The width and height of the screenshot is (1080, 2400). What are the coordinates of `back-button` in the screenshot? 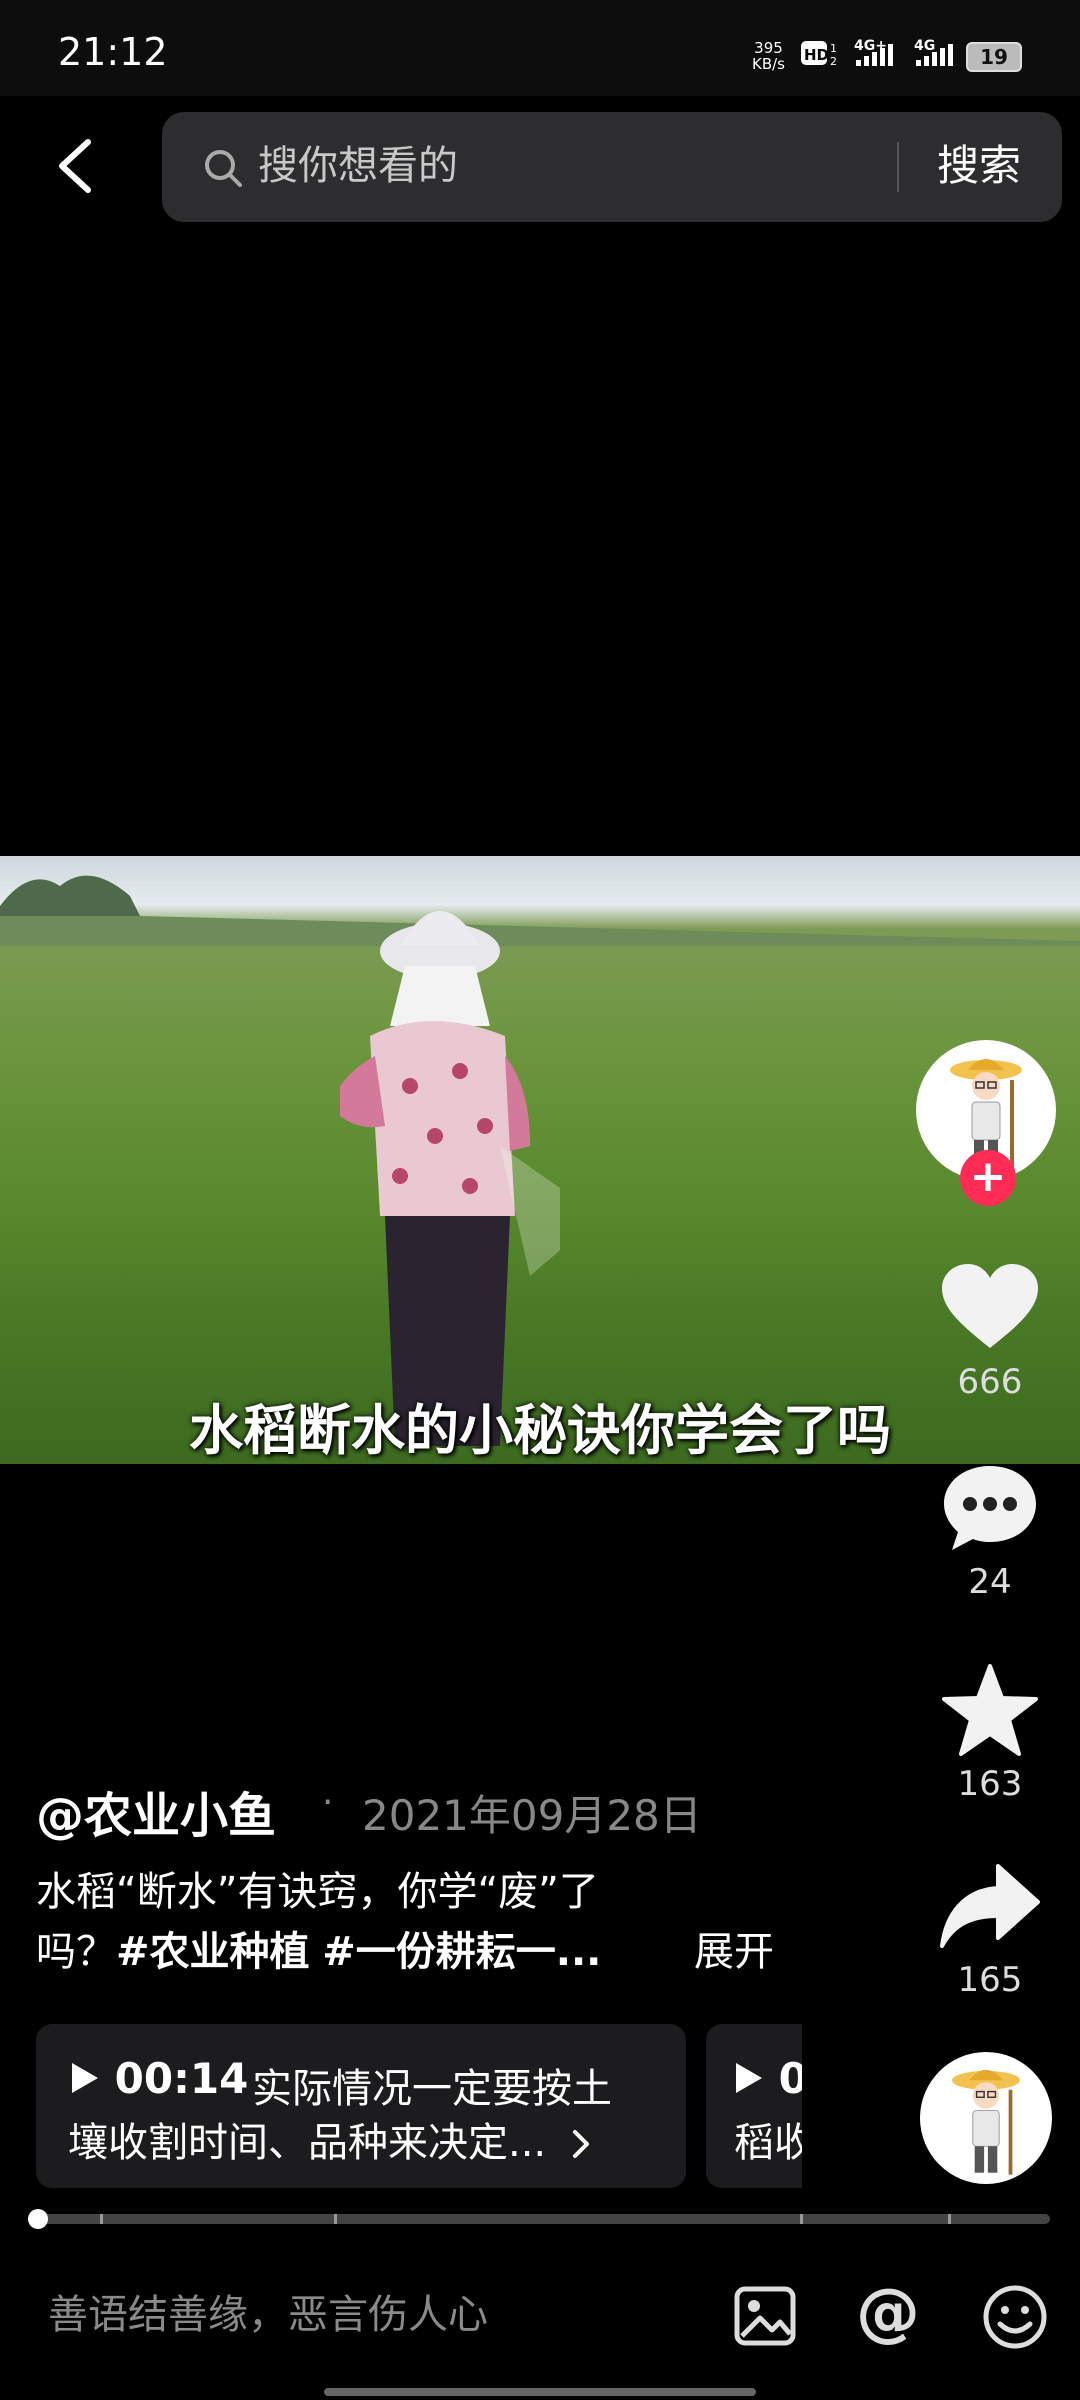 It's located at (76, 166).